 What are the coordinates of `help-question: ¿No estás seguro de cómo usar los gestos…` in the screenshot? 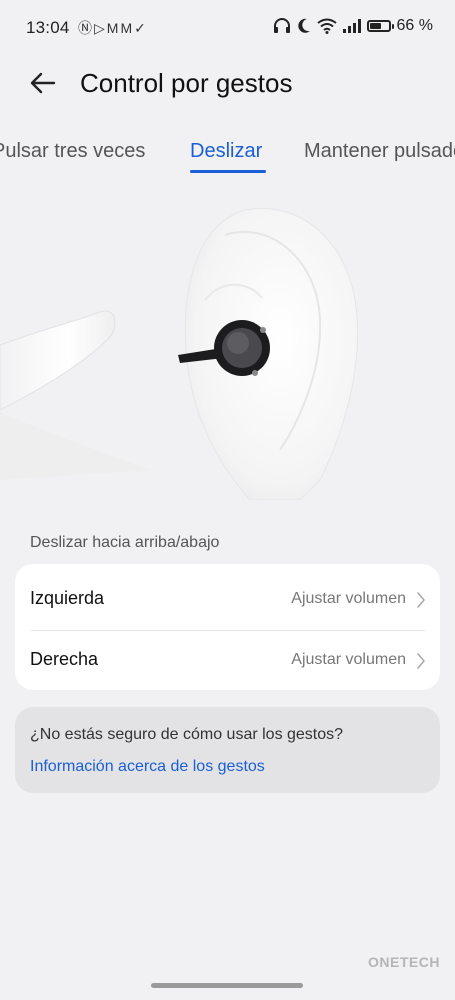 It's located at (187, 734).